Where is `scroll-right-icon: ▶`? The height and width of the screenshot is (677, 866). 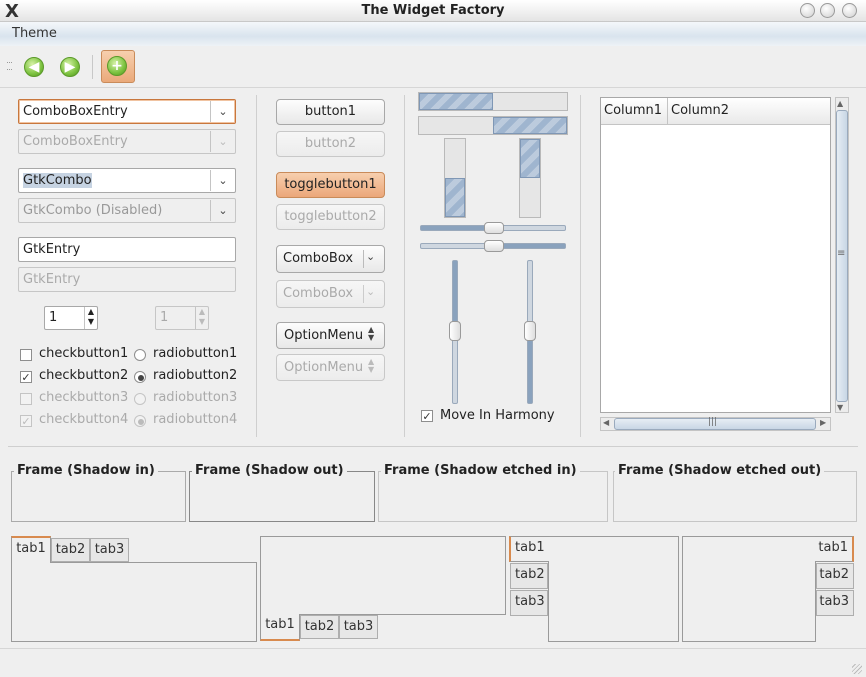 scroll-right-icon: ▶ is located at coordinates (823, 422).